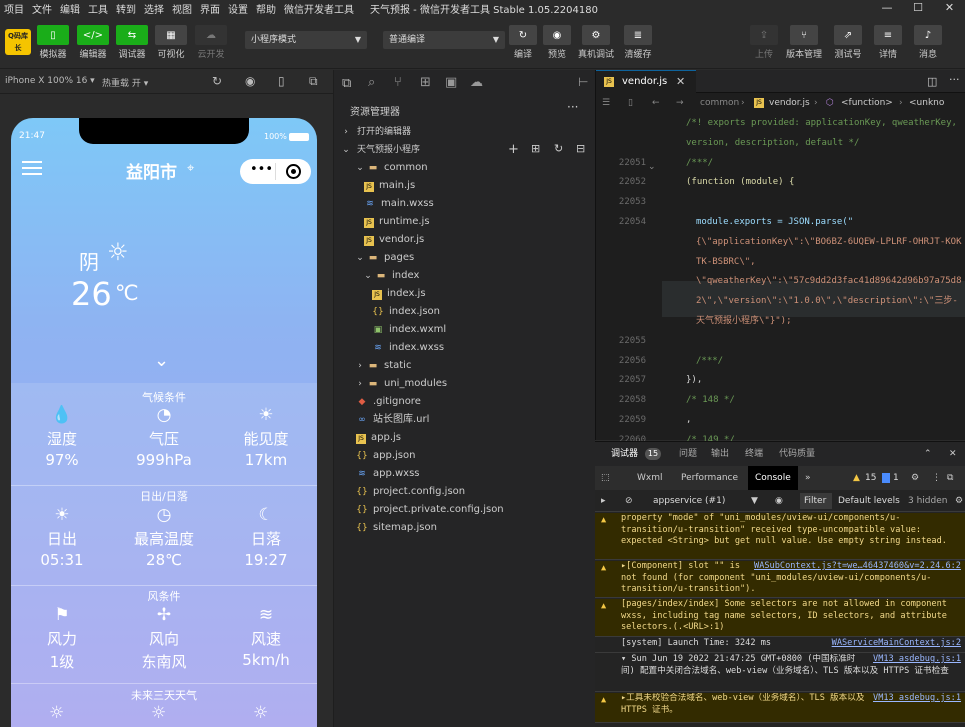 The width and height of the screenshot is (965, 727). What do you see at coordinates (764, 42) in the screenshot?
I see `upload-button: ⇪ 上传` at bounding box center [764, 42].